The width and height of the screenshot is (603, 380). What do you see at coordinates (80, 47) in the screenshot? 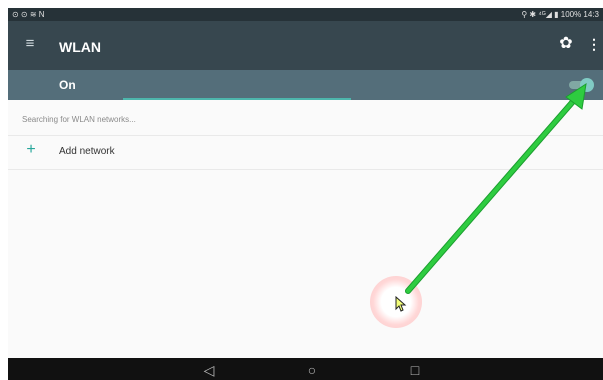
I see `page-title: WLAN` at bounding box center [80, 47].